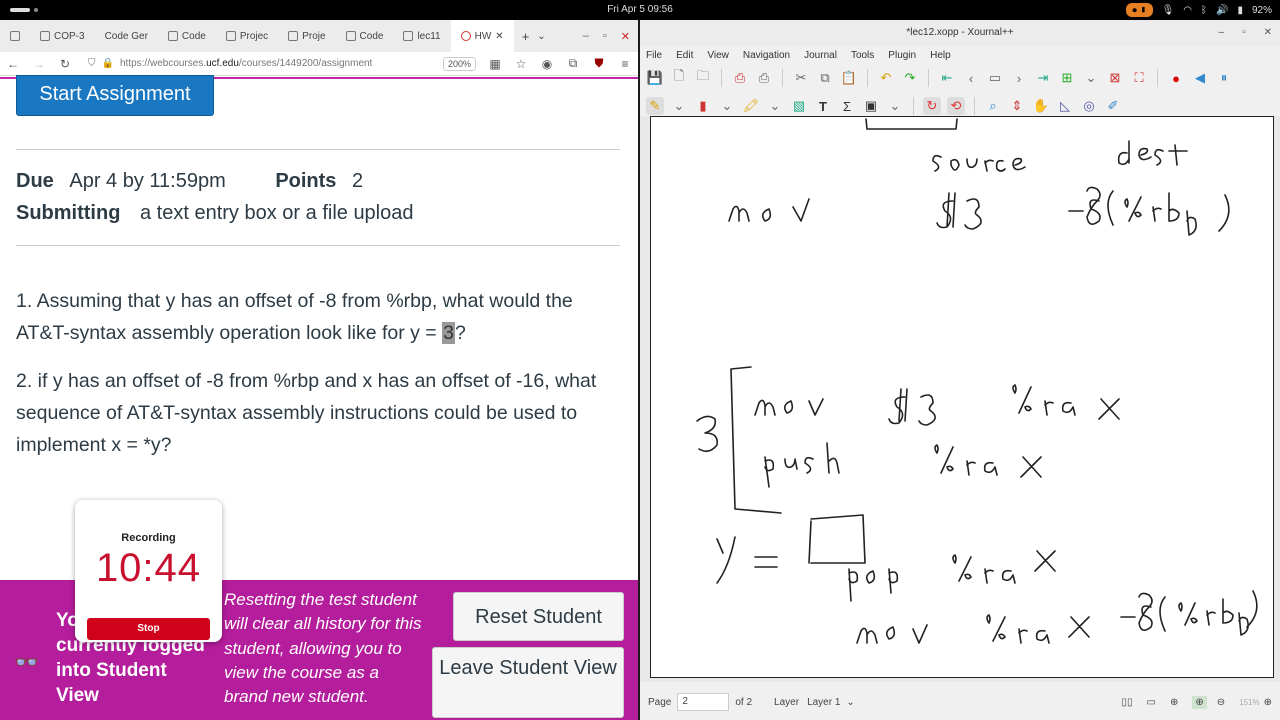  What do you see at coordinates (13, 64) in the screenshot?
I see `back-icon: ←` at bounding box center [13, 64].